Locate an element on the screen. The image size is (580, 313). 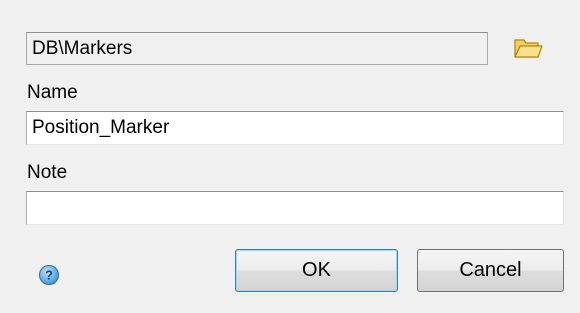
note-input is located at coordinates (295, 208).